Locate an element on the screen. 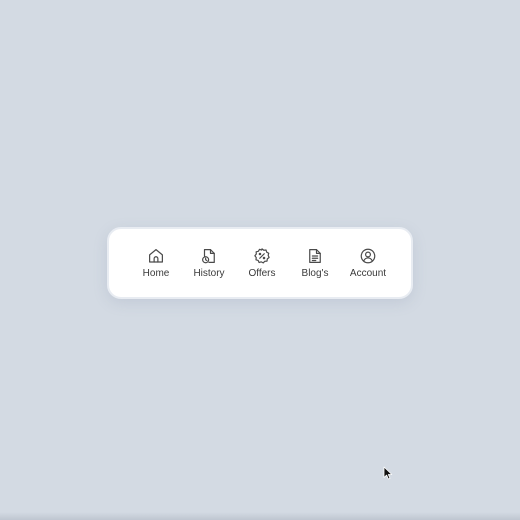  nav-item-history: History is located at coordinates (209, 263).